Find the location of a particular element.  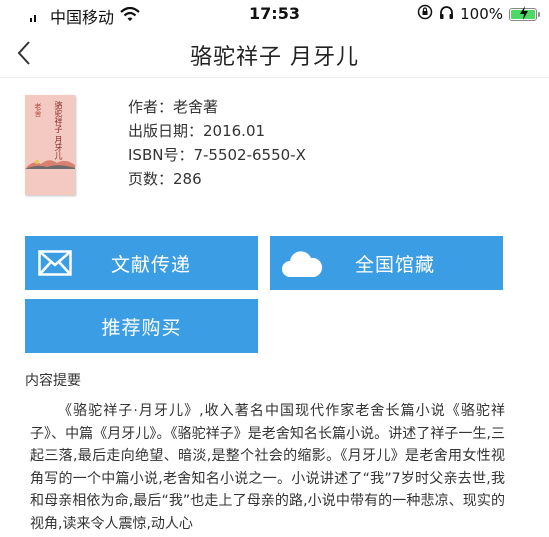

status-right: 100% is located at coordinates (478, 14).